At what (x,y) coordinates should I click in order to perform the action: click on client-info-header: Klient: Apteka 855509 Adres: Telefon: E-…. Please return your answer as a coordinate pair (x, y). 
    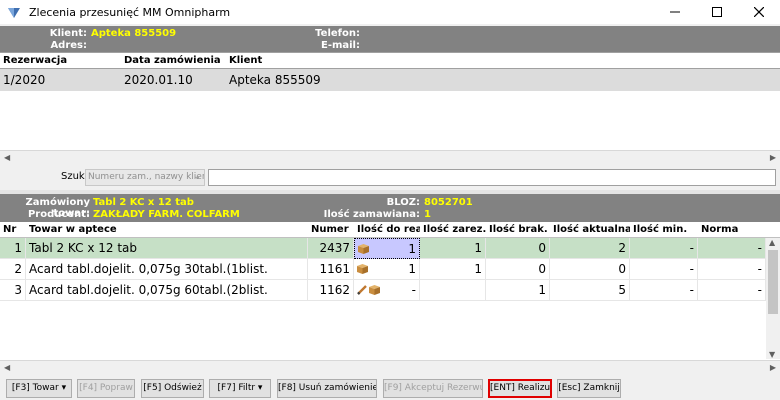
    Looking at the image, I should click on (390, 39).